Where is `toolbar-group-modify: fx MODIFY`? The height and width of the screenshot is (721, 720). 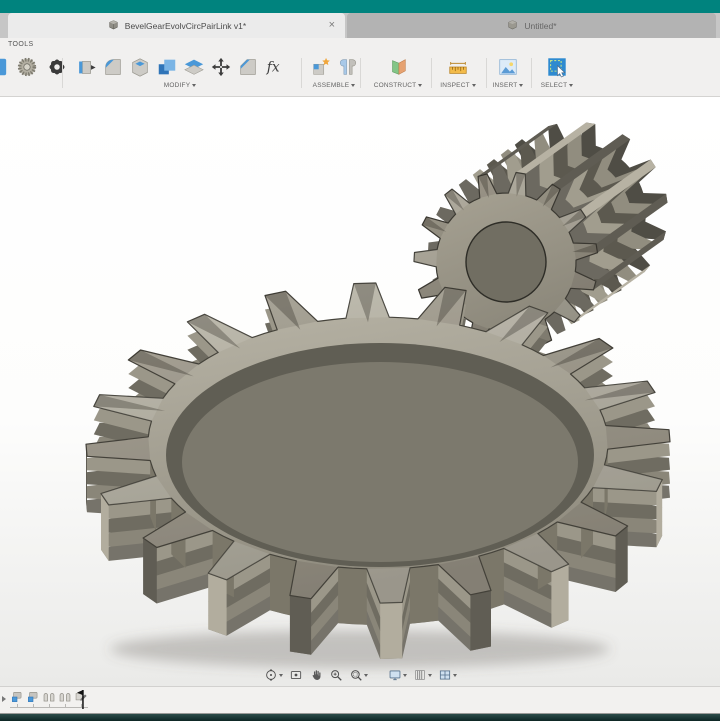 toolbar-group-modify: fx MODIFY is located at coordinates (180, 71).